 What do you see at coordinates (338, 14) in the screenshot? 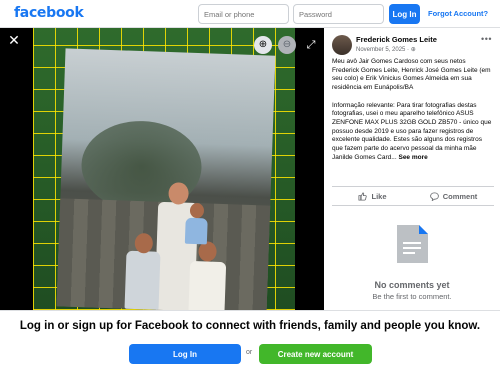
I see `password-field` at bounding box center [338, 14].